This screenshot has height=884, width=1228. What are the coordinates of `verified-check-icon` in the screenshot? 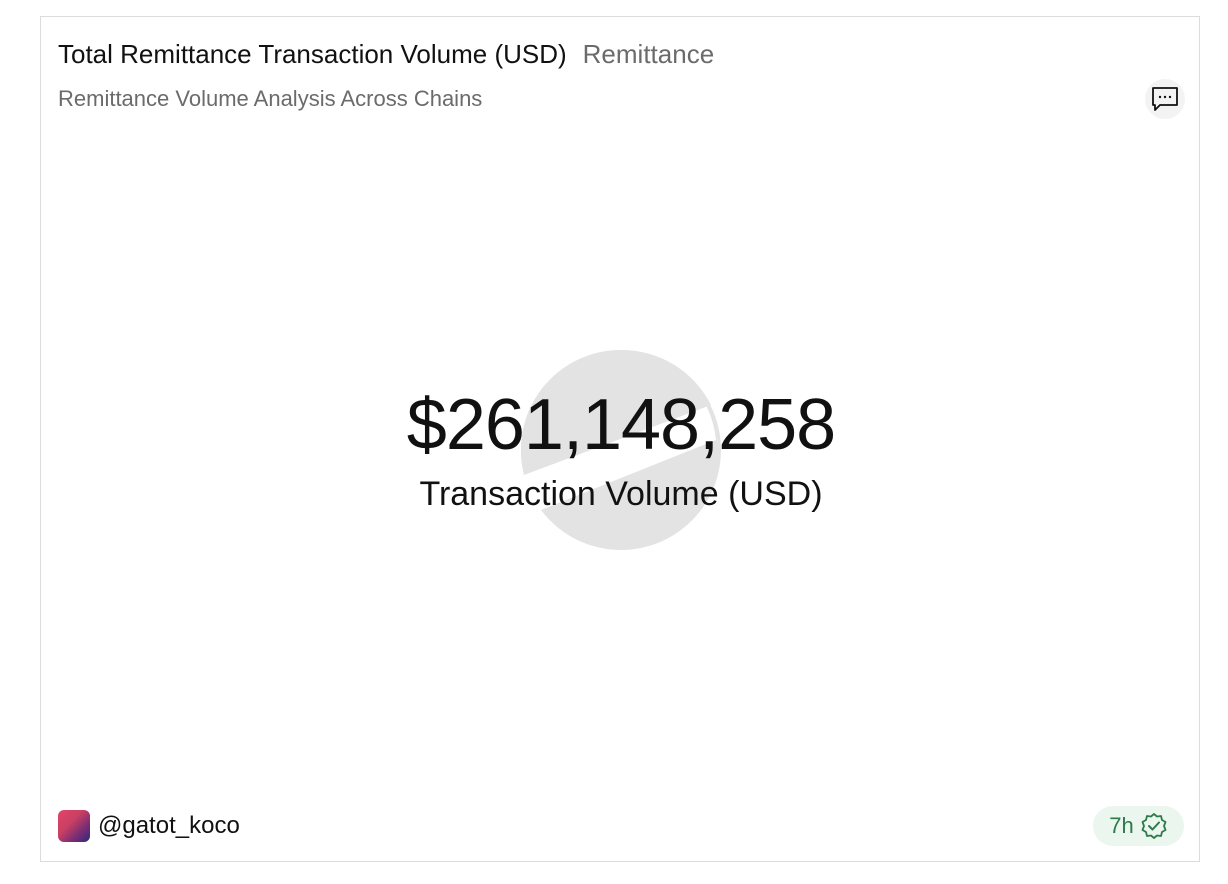 It's located at (1154, 826).